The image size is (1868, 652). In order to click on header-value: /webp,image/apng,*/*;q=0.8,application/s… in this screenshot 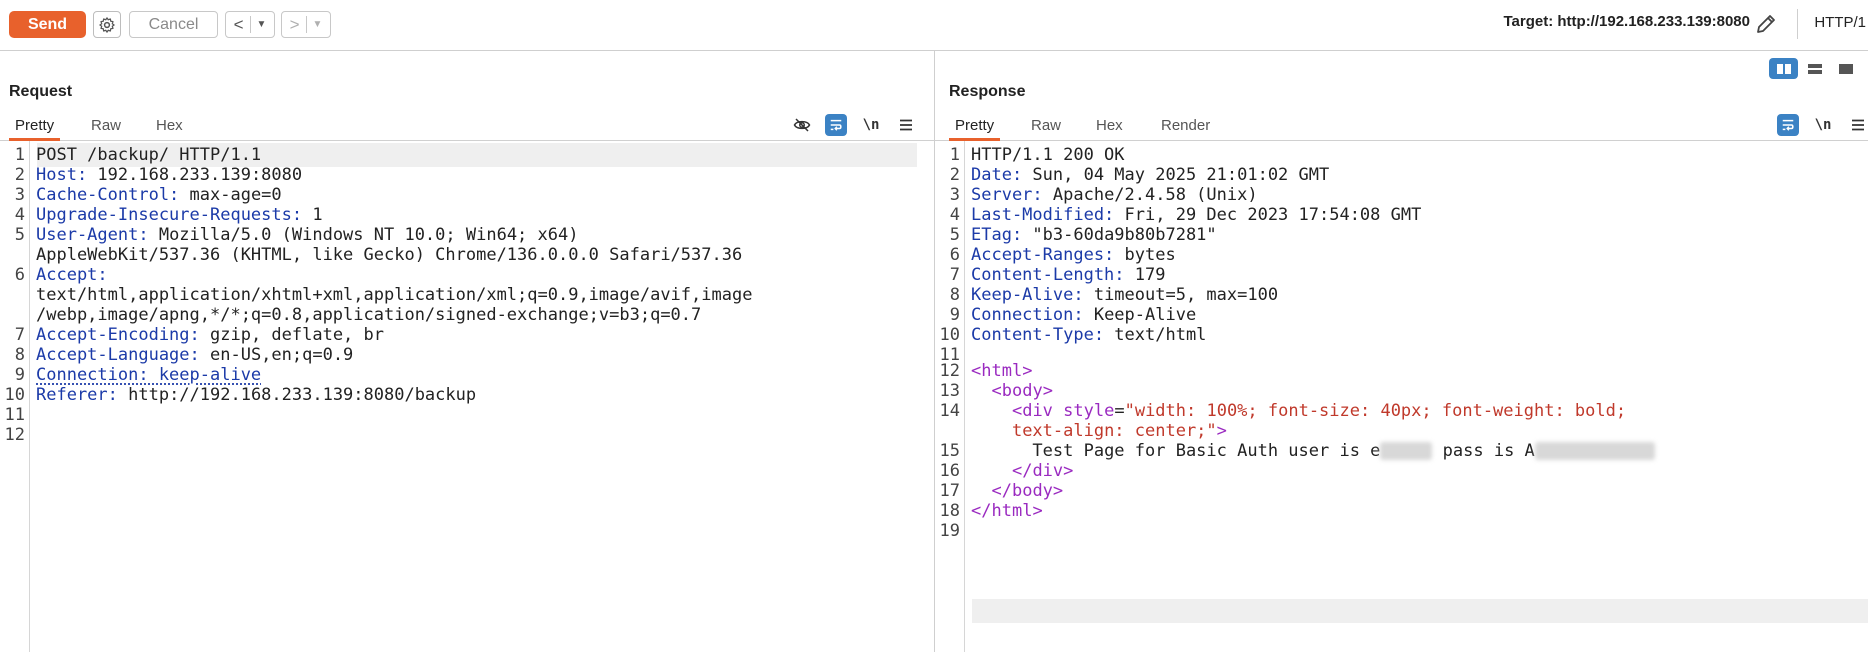, I will do `click(369, 315)`.